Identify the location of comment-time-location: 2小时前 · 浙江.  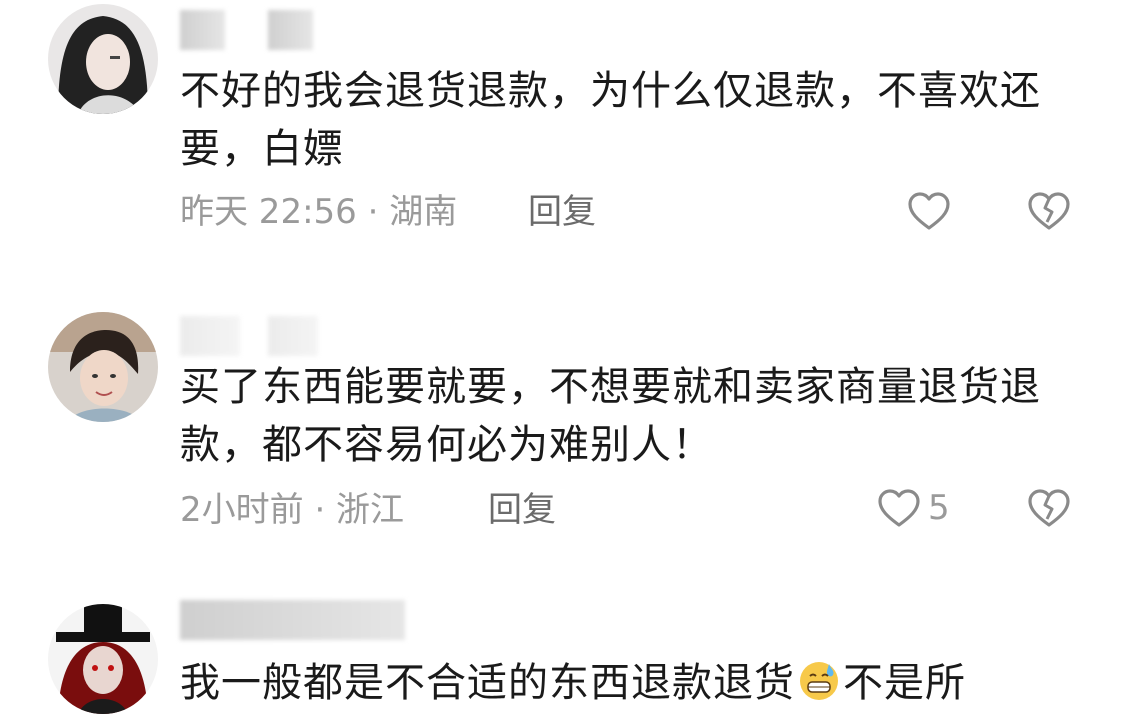
(292, 510).